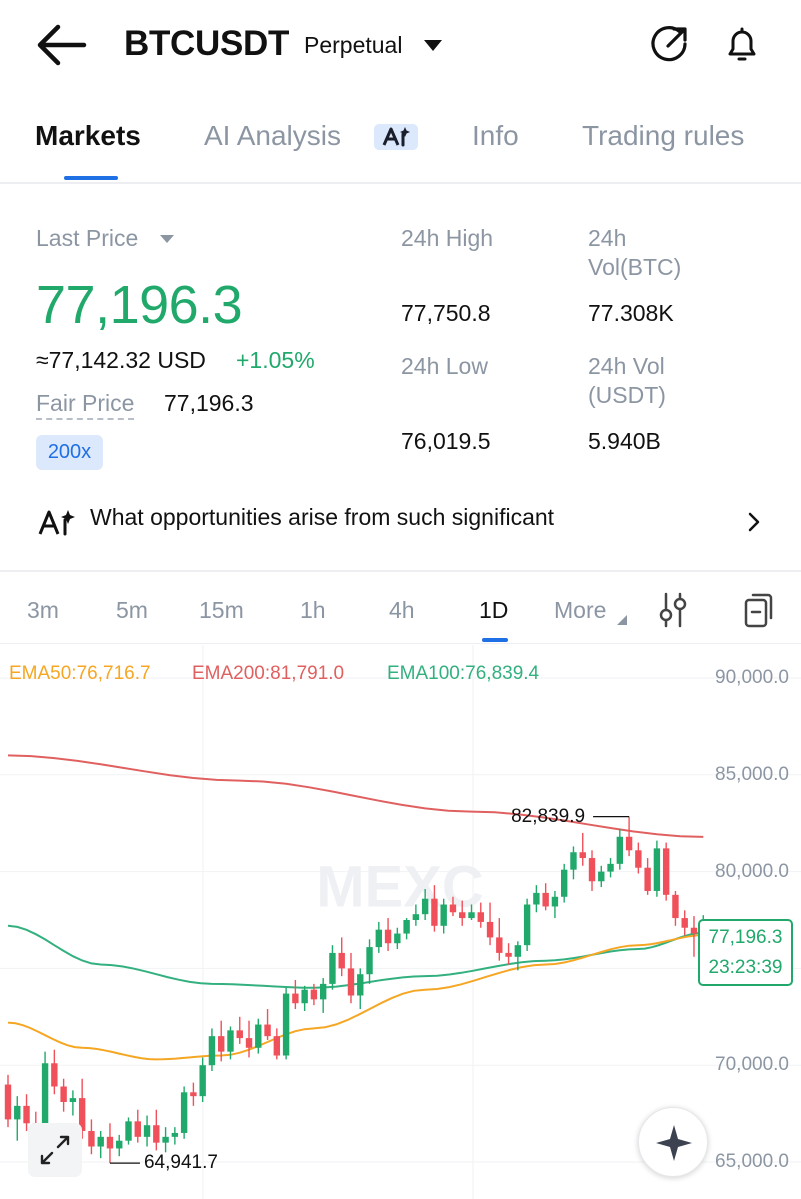 This screenshot has width=801, height=1199. What do you see at coordinates (355, 796) in the screenshot?
I see `ema200-line` at bounding box center [355, 796].